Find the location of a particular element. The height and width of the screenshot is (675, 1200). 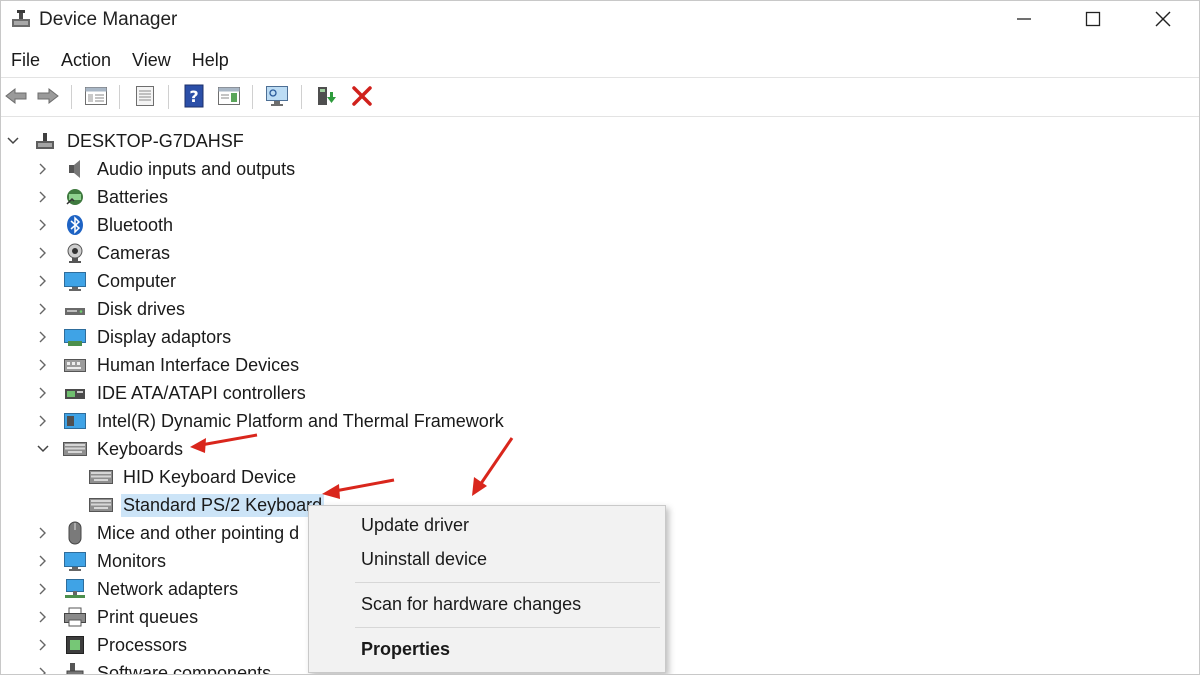

title-bar: Device Manager is located at coordinates (600, 20).